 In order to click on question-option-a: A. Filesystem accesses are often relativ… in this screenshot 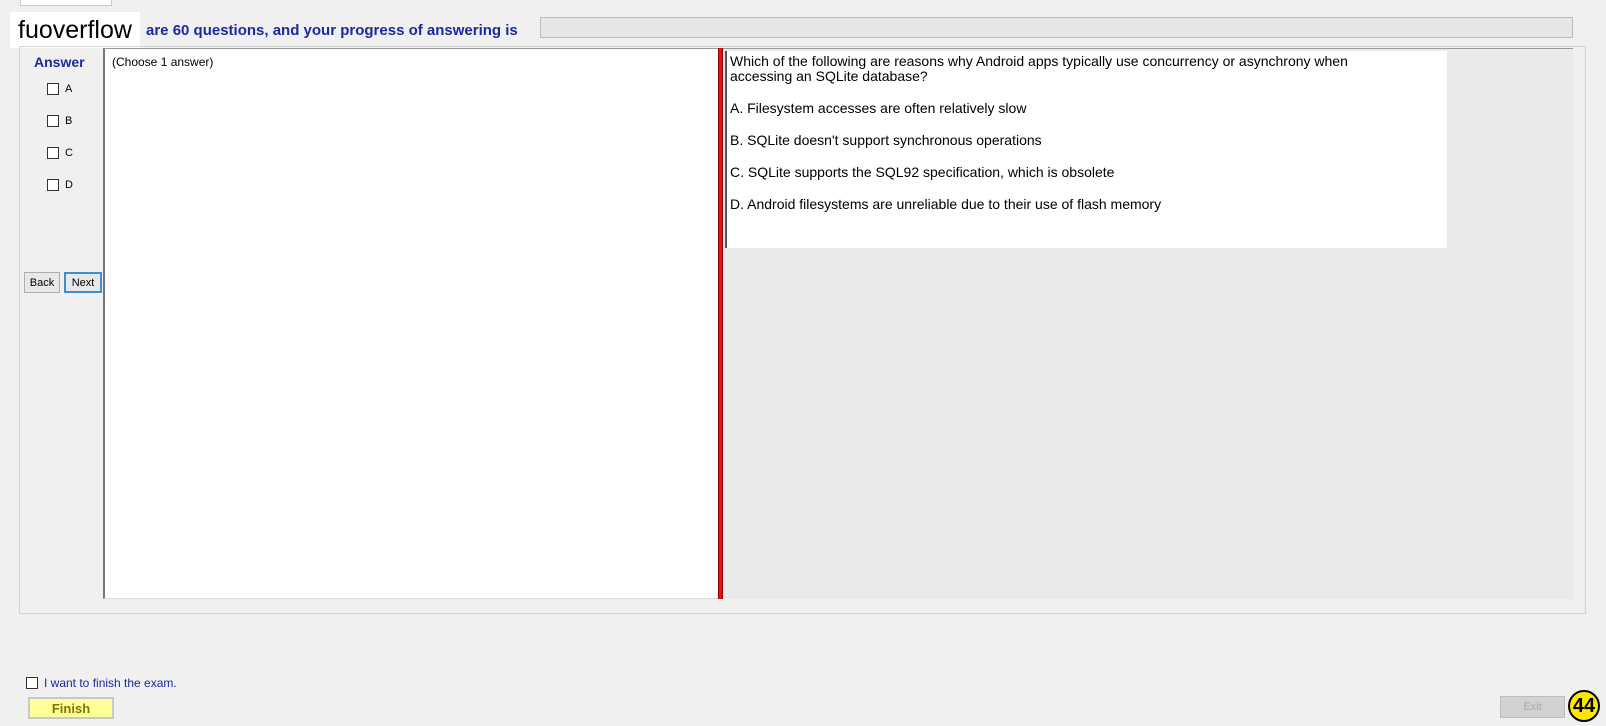, I will do `click(878, 108)`.